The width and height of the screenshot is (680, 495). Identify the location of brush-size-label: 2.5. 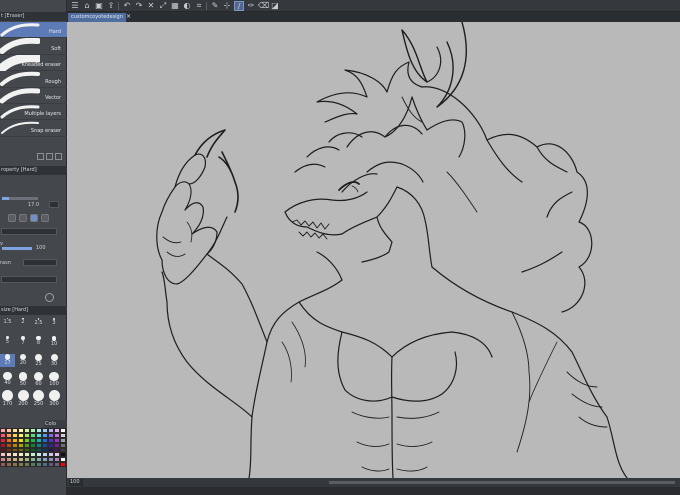
(38, 322).